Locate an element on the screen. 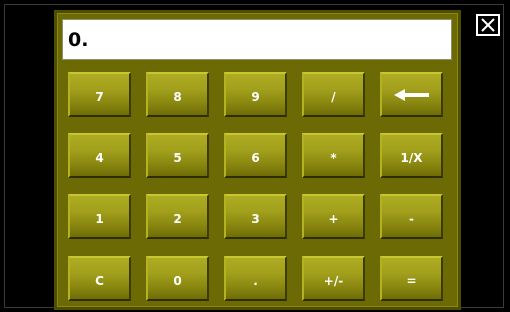 The image size is (510, 312). key-label: 6 is located at coordinates (255, 158).